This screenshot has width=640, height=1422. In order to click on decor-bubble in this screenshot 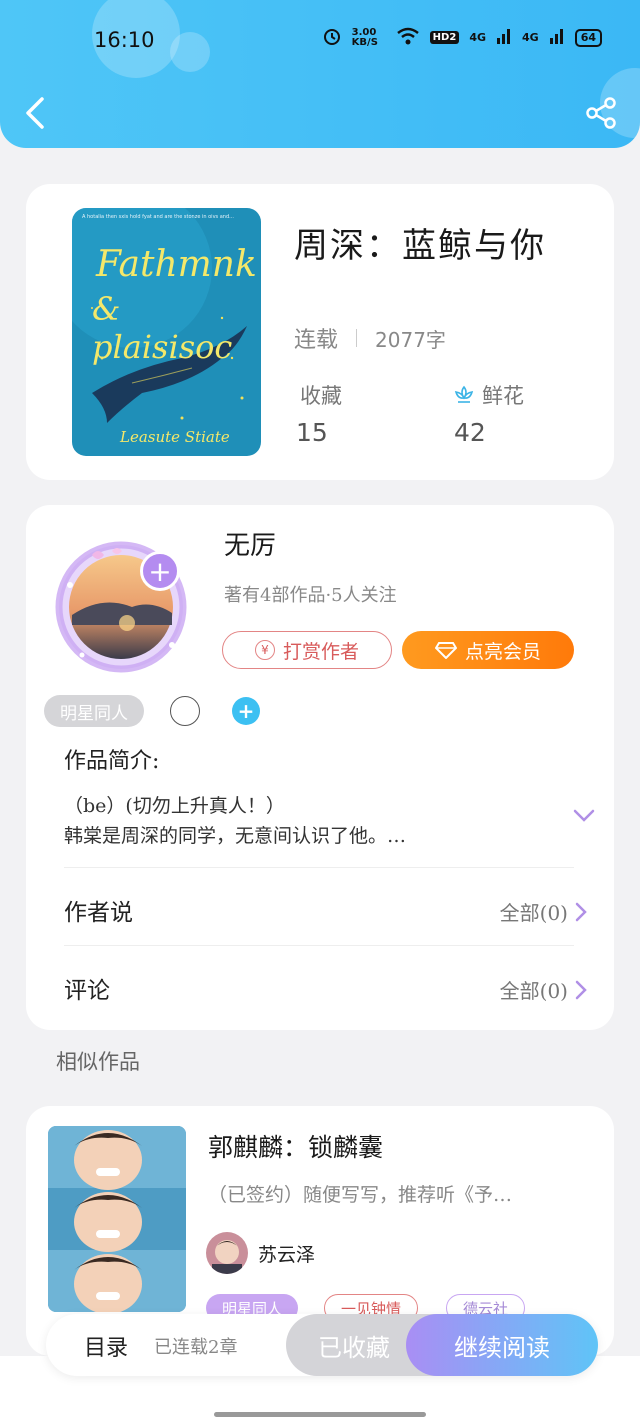, I will do `click(190, 52)`.